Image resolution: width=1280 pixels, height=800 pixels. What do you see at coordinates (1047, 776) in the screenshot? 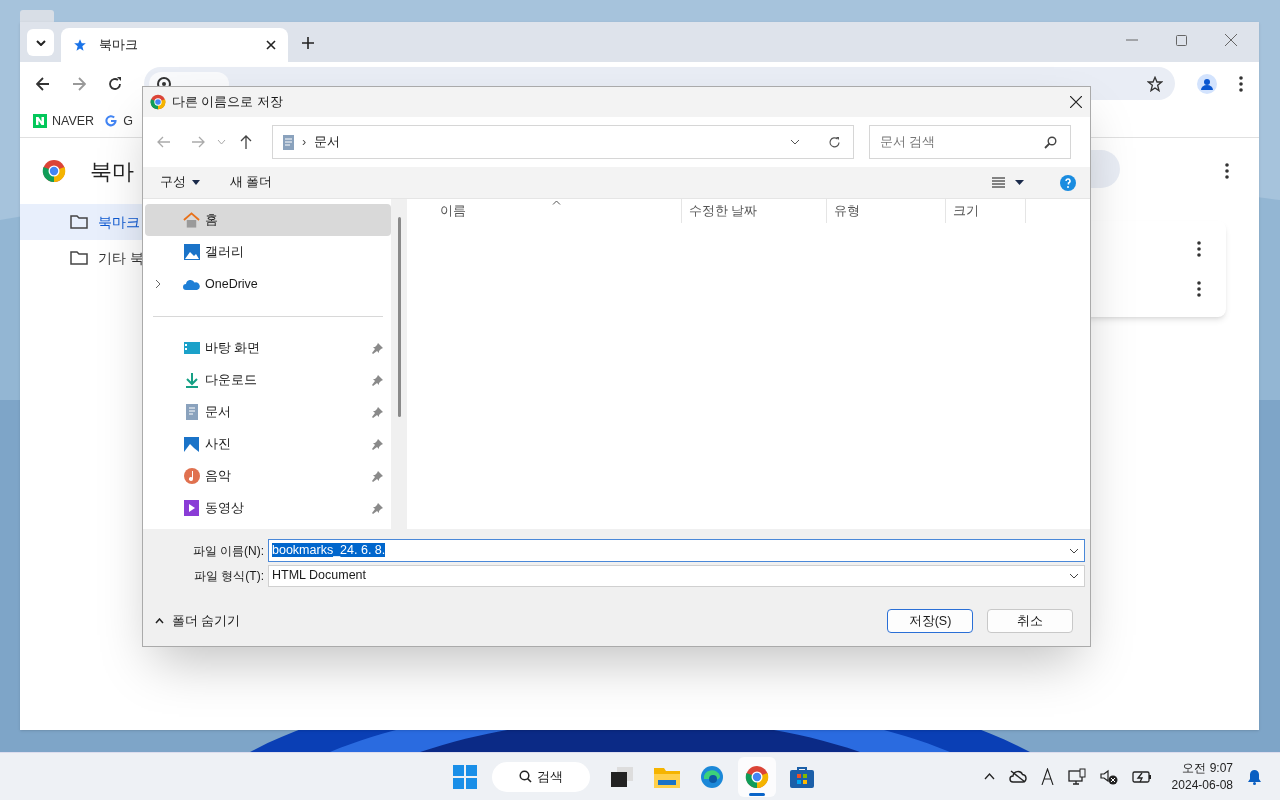
I see `font-icon` at bounding box center [1047, 776].